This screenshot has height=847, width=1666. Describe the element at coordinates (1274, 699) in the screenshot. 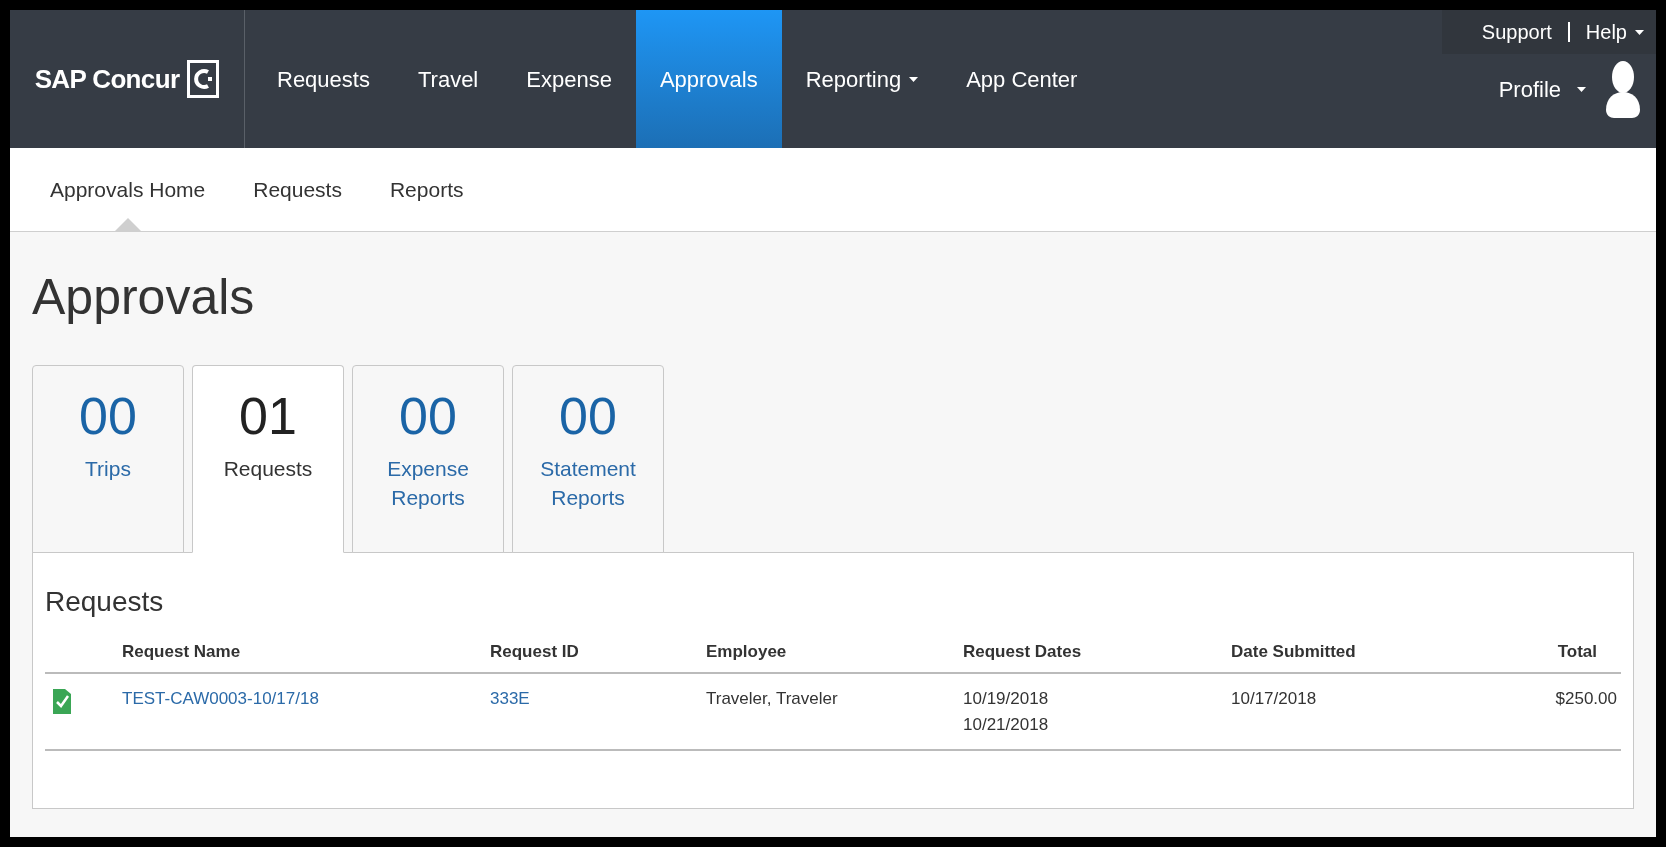

I see `date-submitted-cell-text: 10/17/2018` at that location.